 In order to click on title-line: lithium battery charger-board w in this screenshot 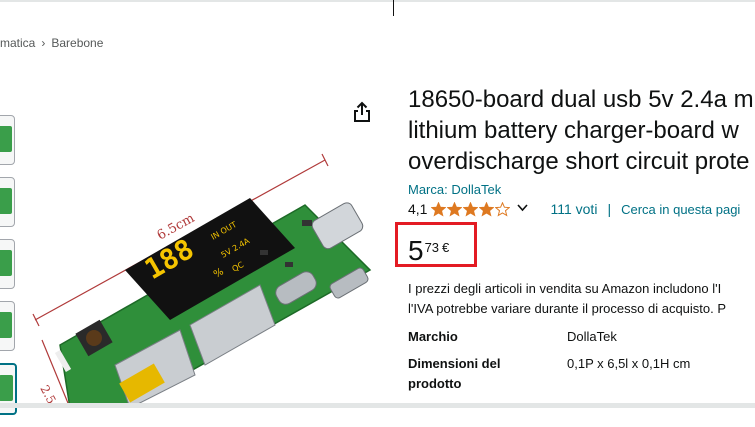, I will do `click(573, 130)`.